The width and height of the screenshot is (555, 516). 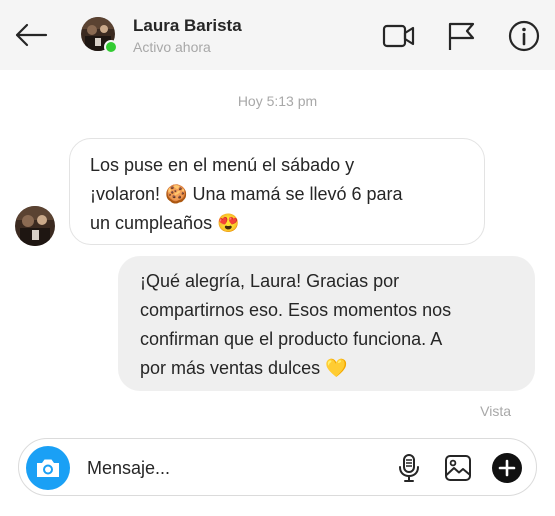 I want to click on online-status-indicator, so click(x=111, y=47).